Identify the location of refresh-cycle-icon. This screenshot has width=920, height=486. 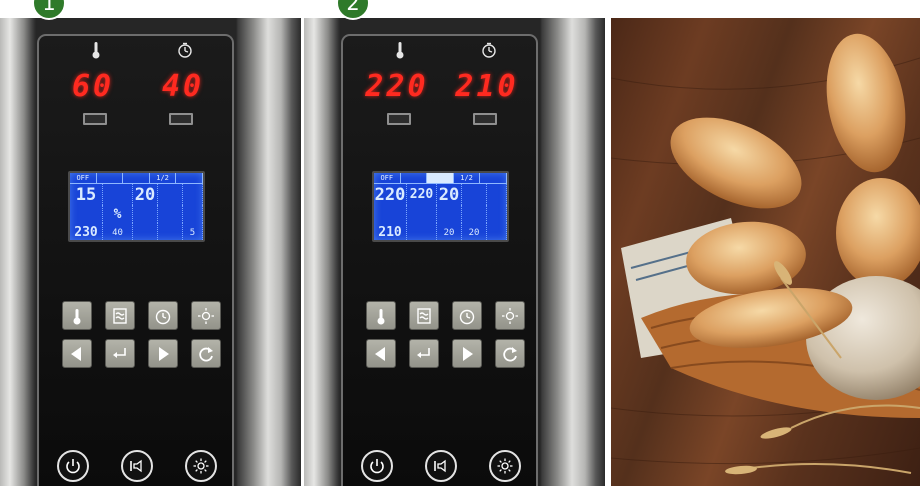
(206, 353).